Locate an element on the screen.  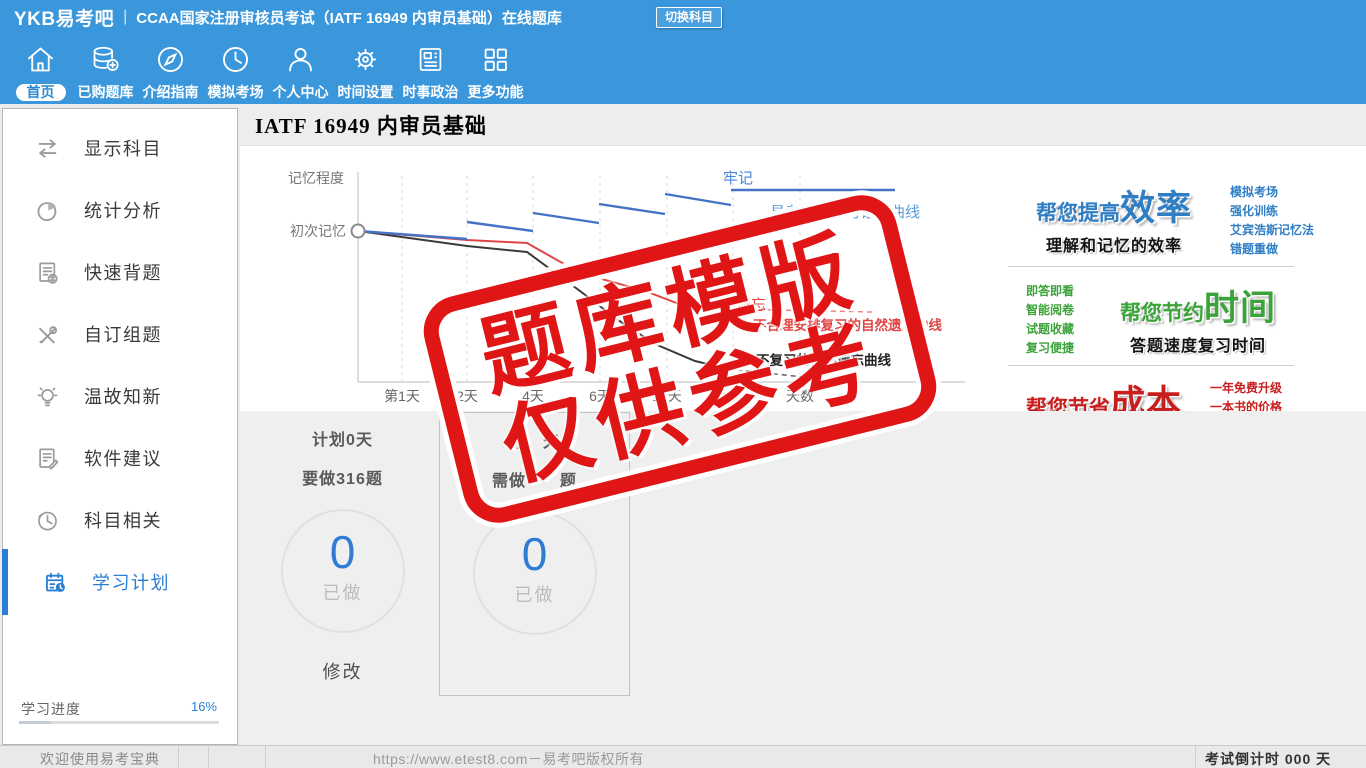
feedback-doc-icon is located at coordinates (49, 459).